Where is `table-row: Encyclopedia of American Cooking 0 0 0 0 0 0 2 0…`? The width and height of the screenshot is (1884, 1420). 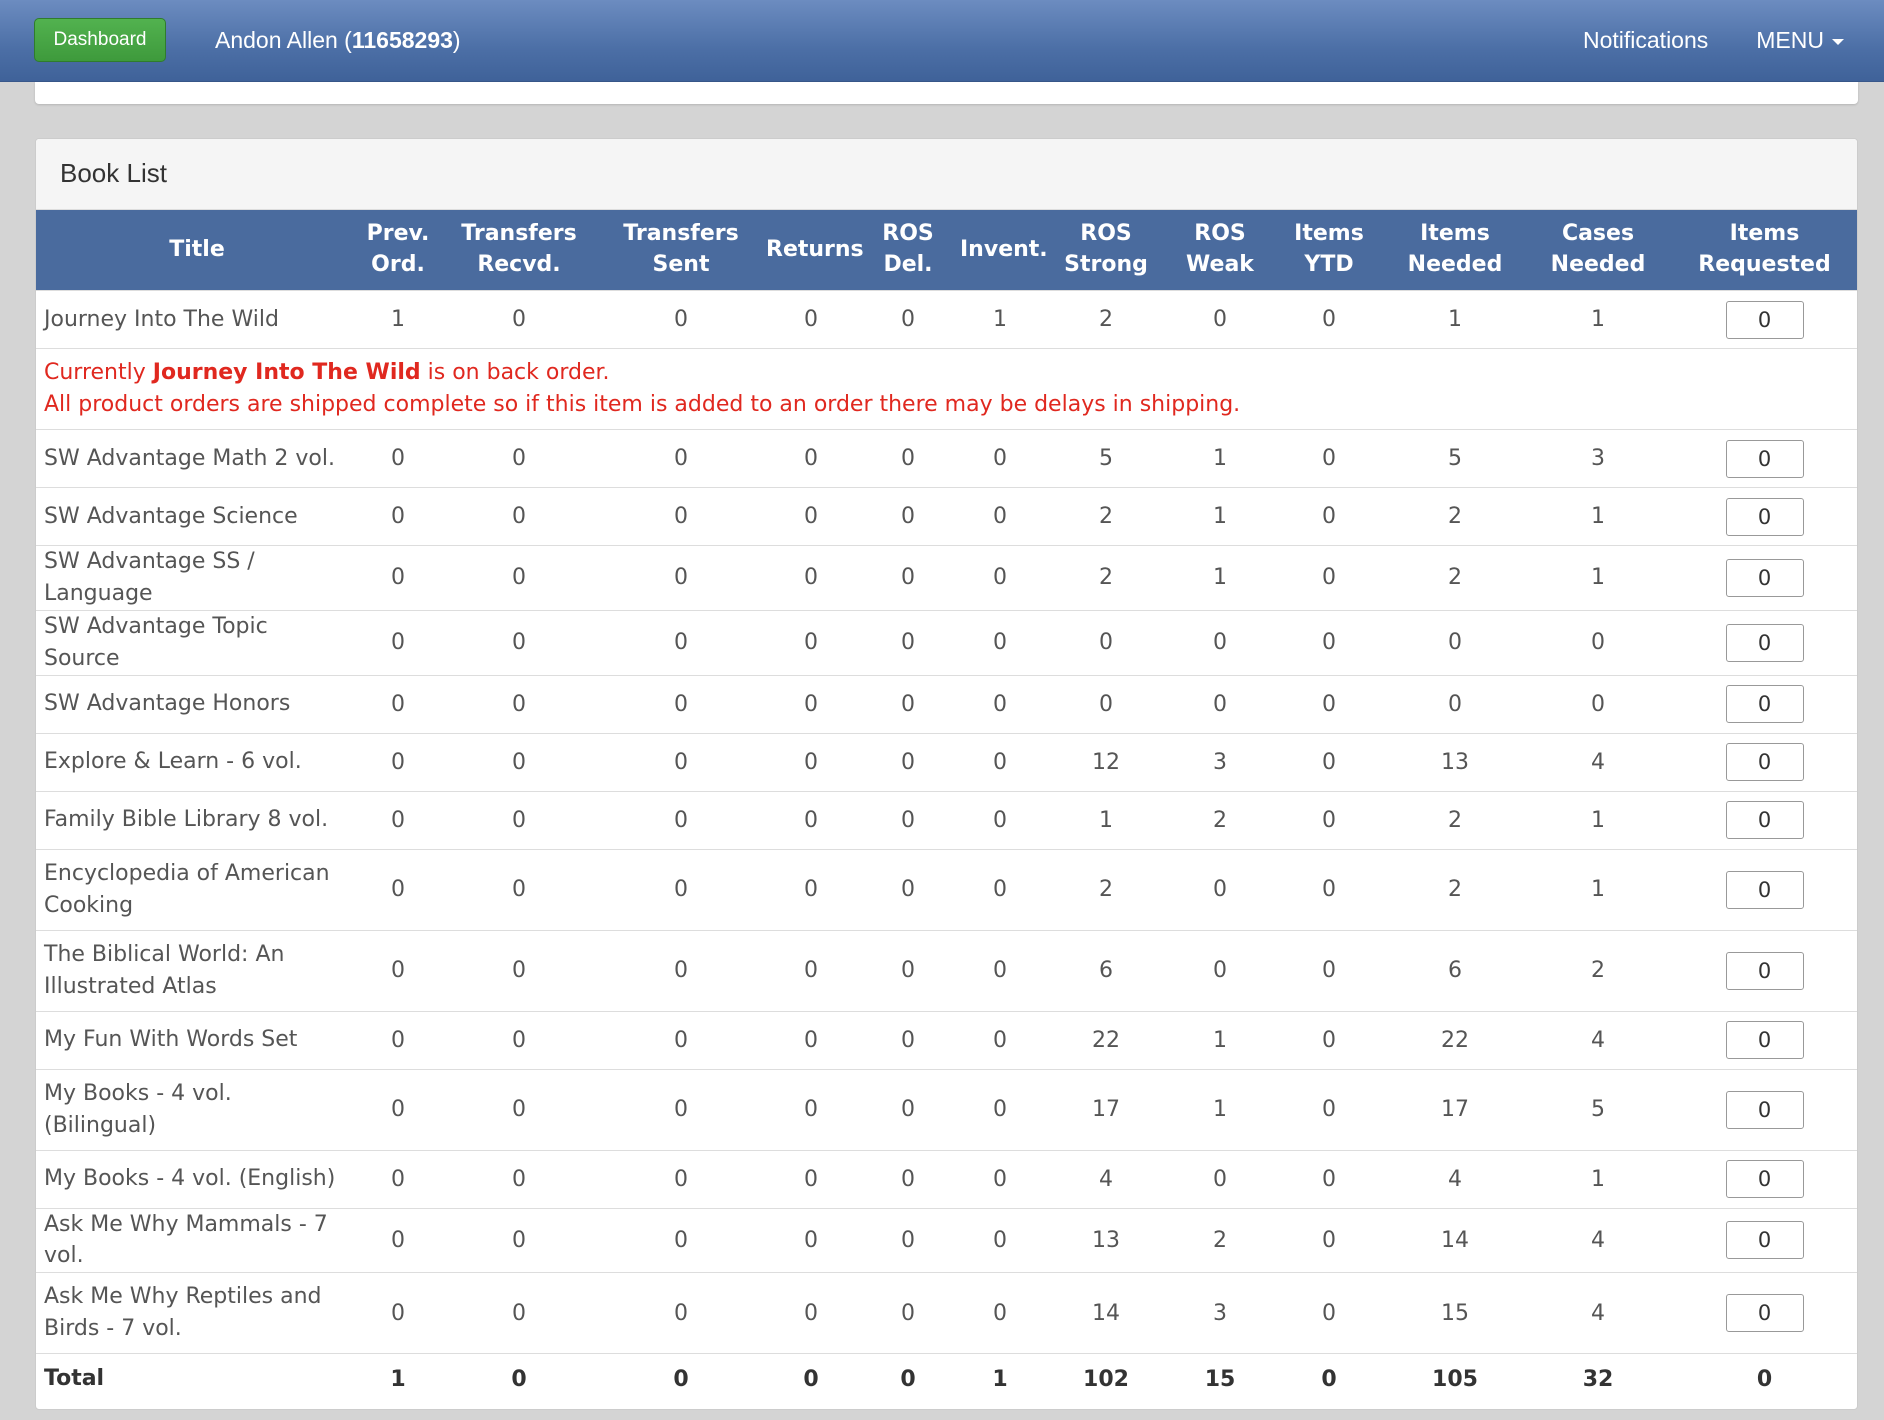
table-row: Encyclopedia of American Cooking 0 0 0 0 0 0 2 0… is located at coordinates (946, 889).